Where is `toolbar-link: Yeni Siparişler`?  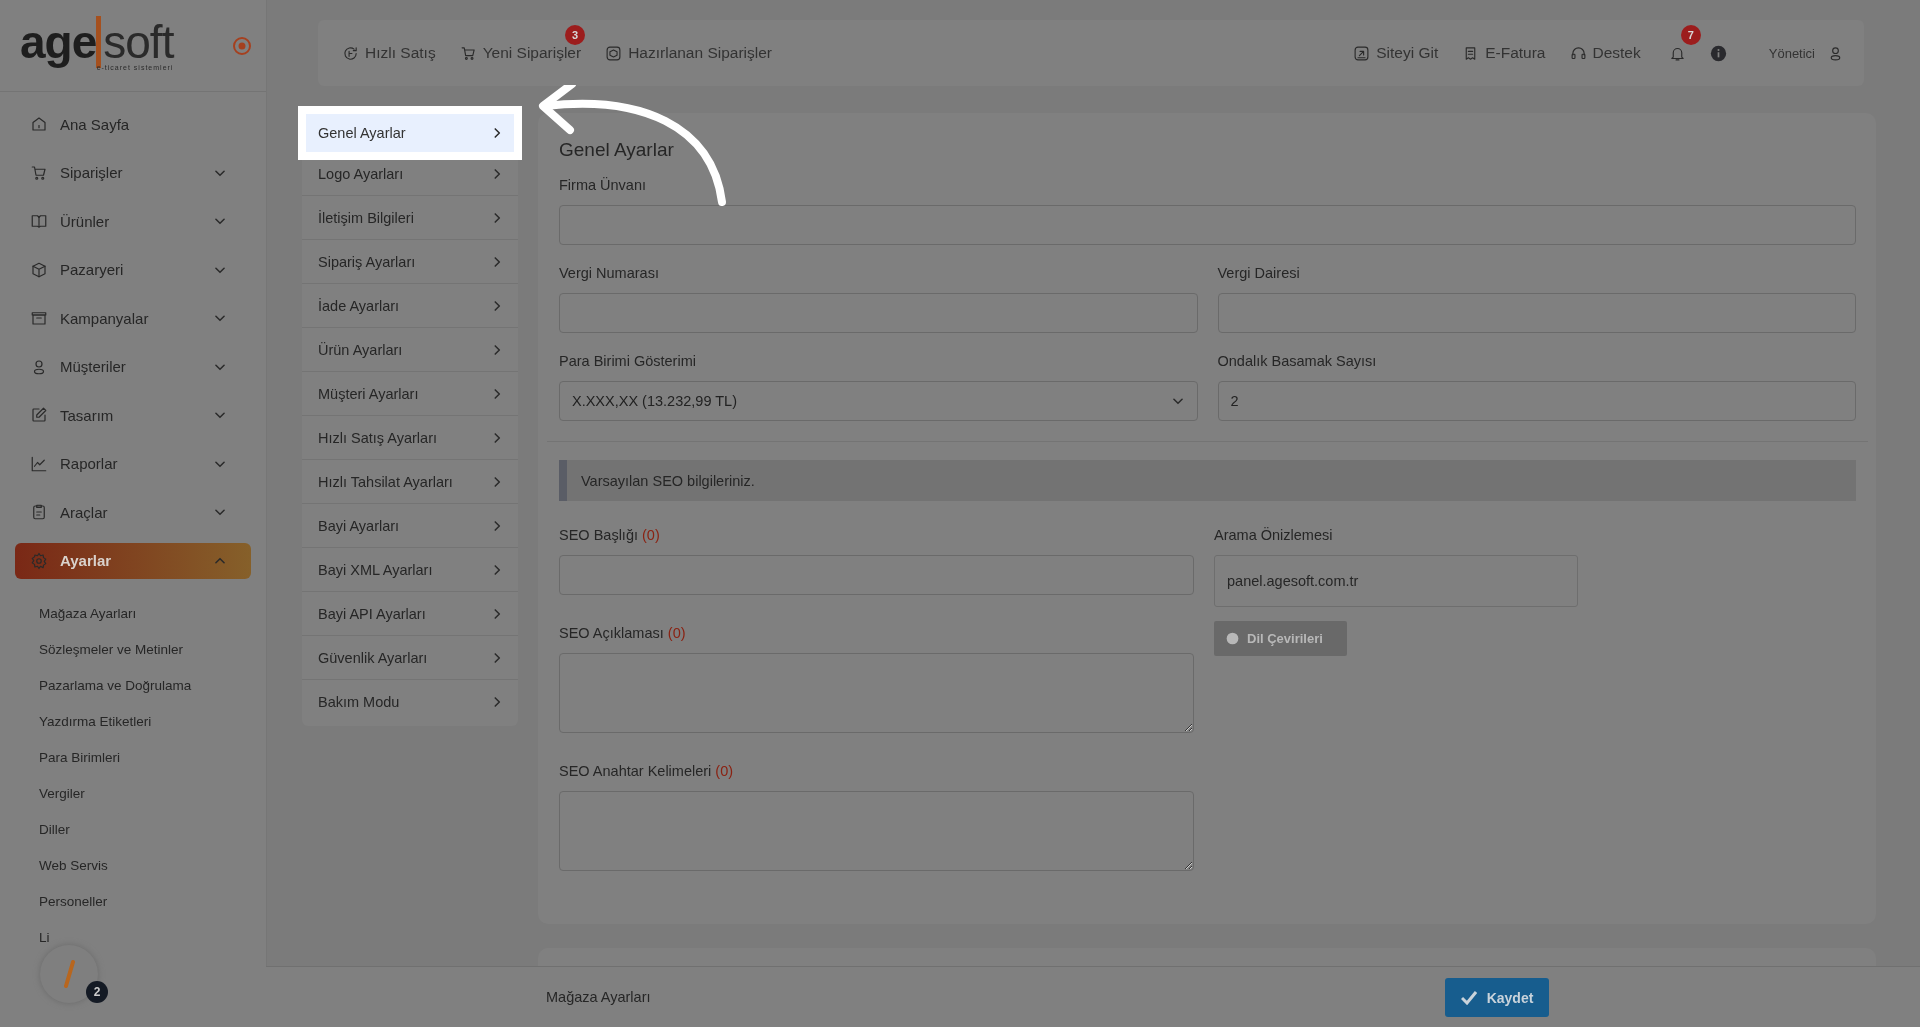
toolbar-link: Yeni Siparişler is located at coordinates (520, 53).